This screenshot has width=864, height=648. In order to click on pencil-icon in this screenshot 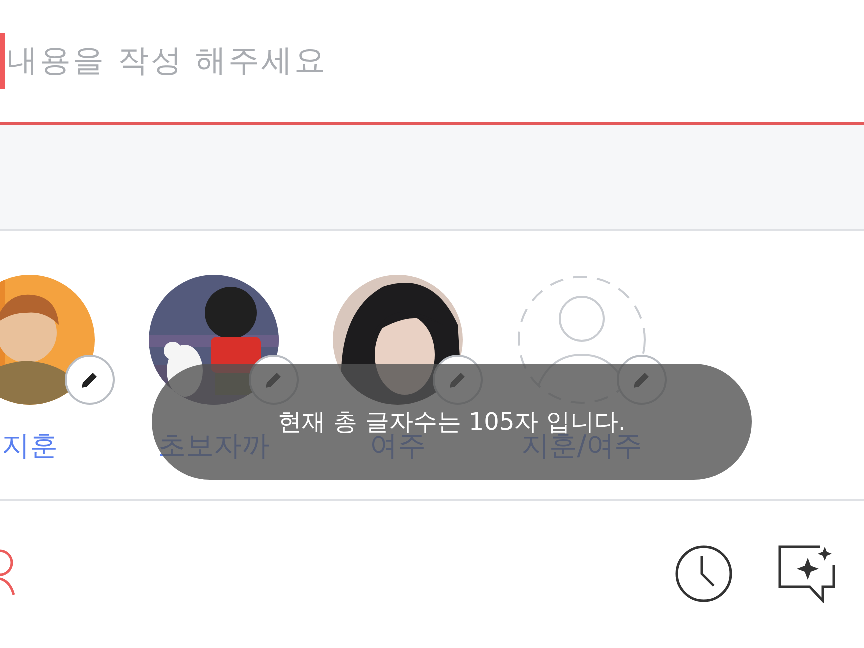, I will do `click(90, 380)`.